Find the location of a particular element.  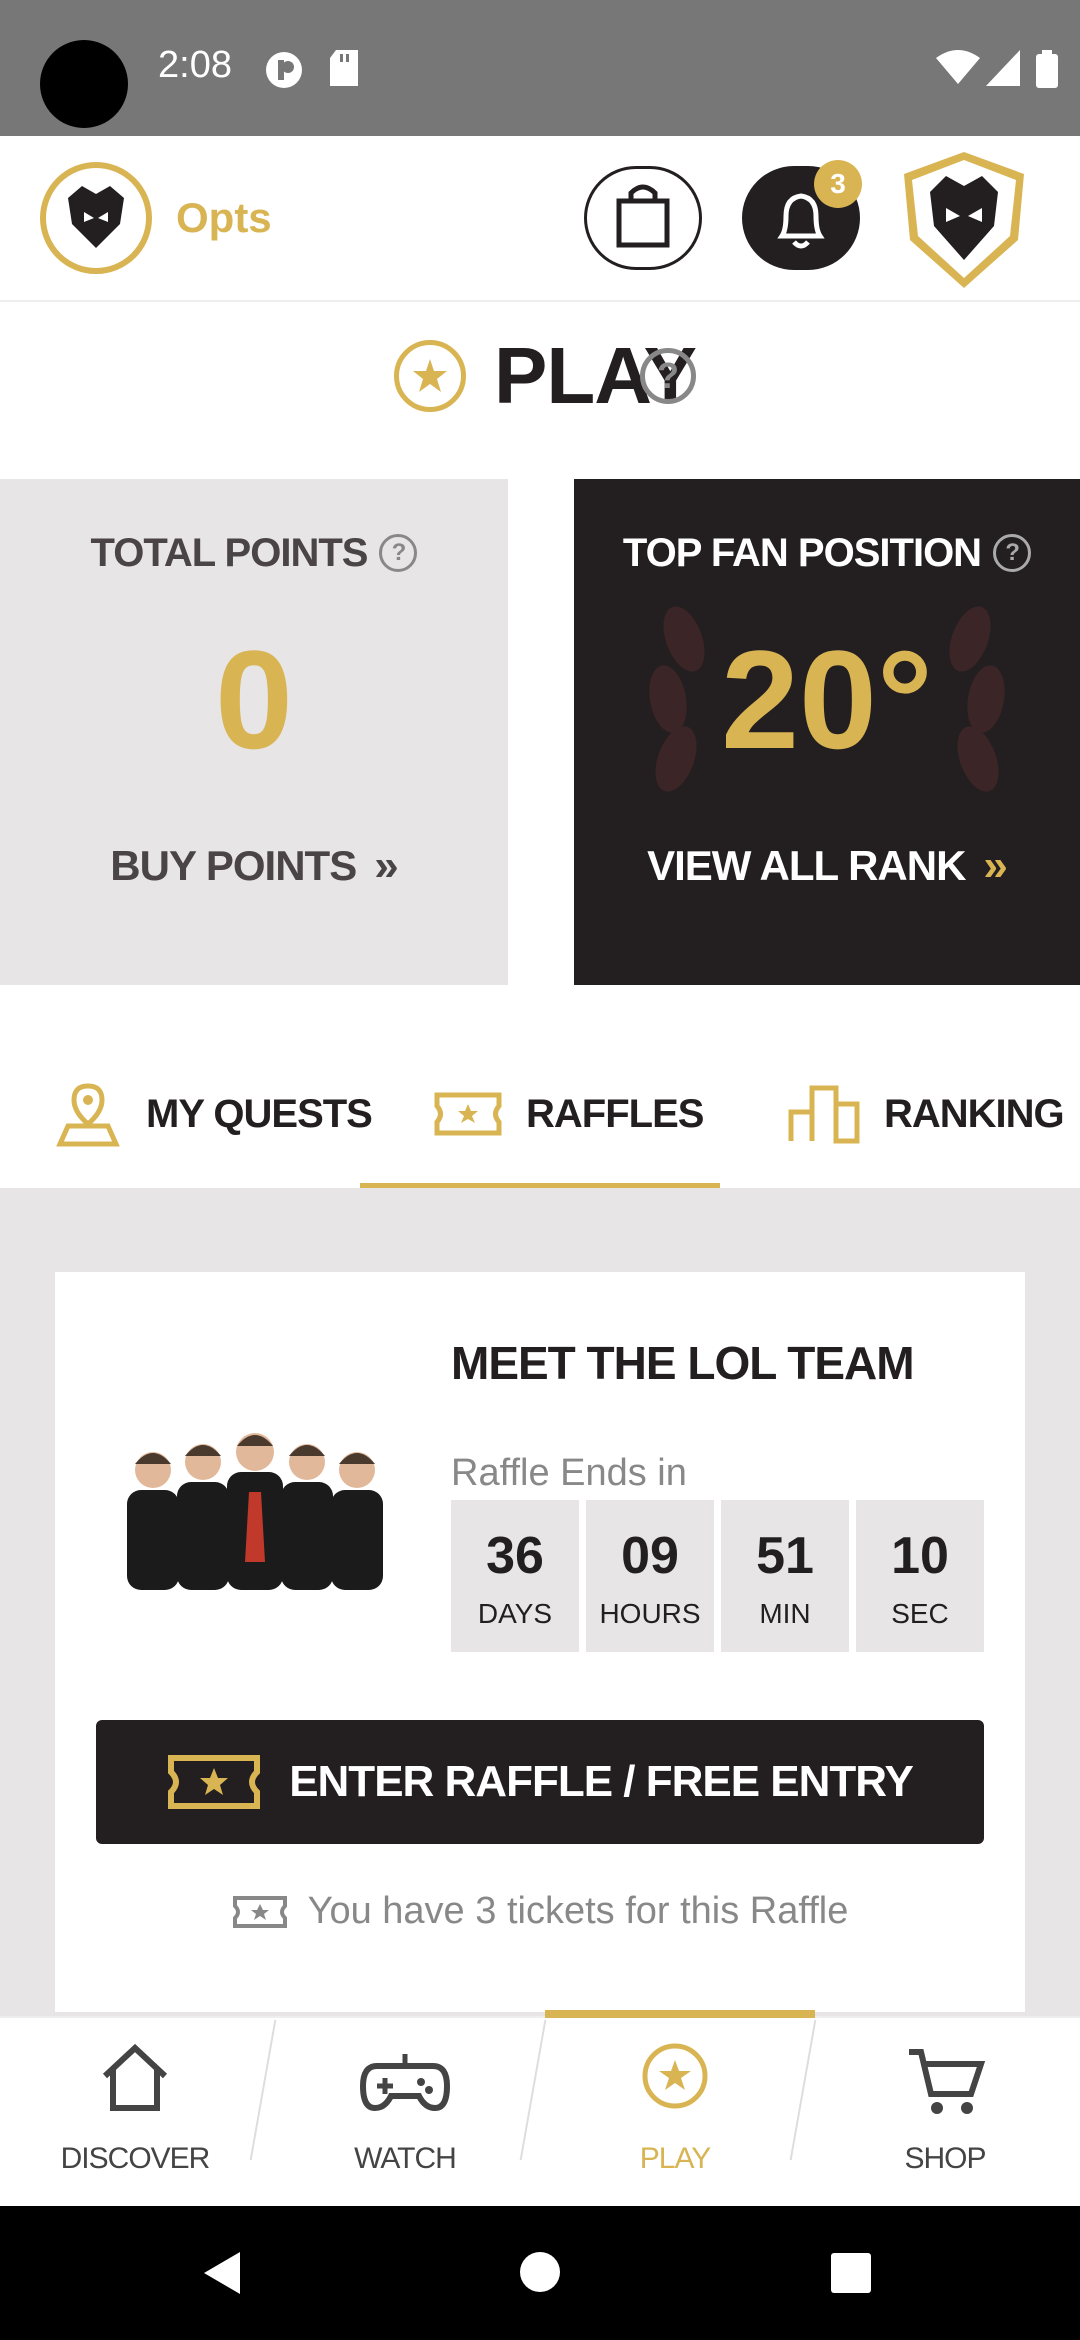

enter-raffle-label: ENTER RAFFLE / FREE ENTRY is located at coordinates (601, 1781).